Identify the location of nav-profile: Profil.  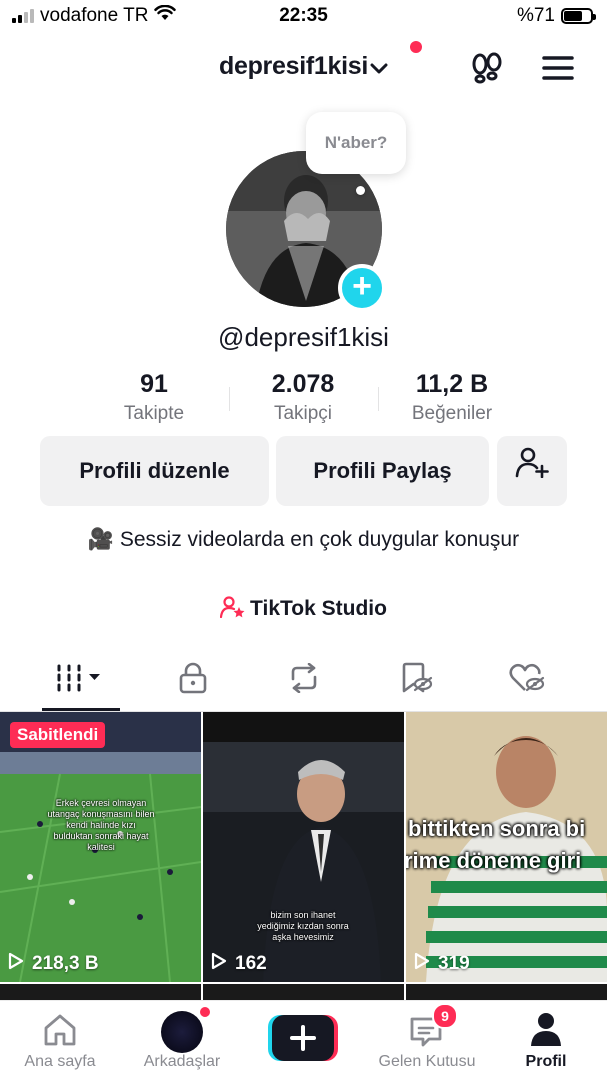
(546, 1040).